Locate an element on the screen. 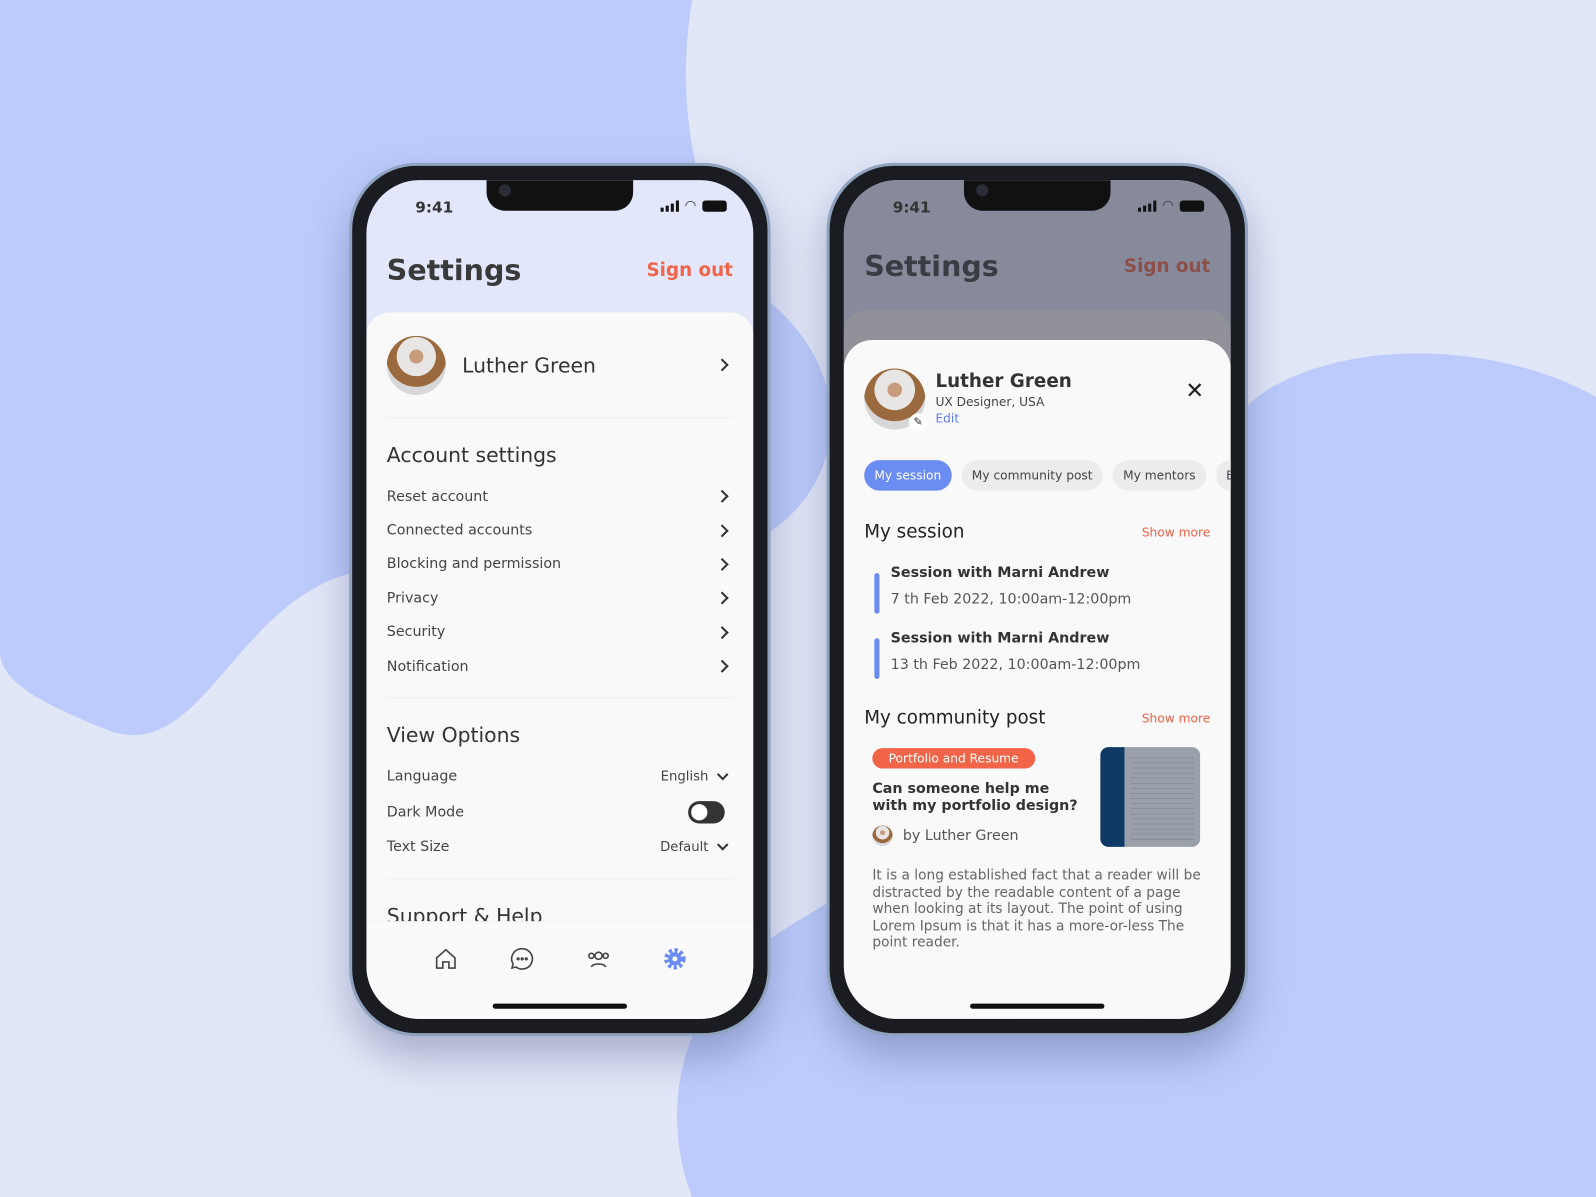 The width and height of the screenshot is (1596, 1197). tab-chip: My session is located at coordinates (908, 475).